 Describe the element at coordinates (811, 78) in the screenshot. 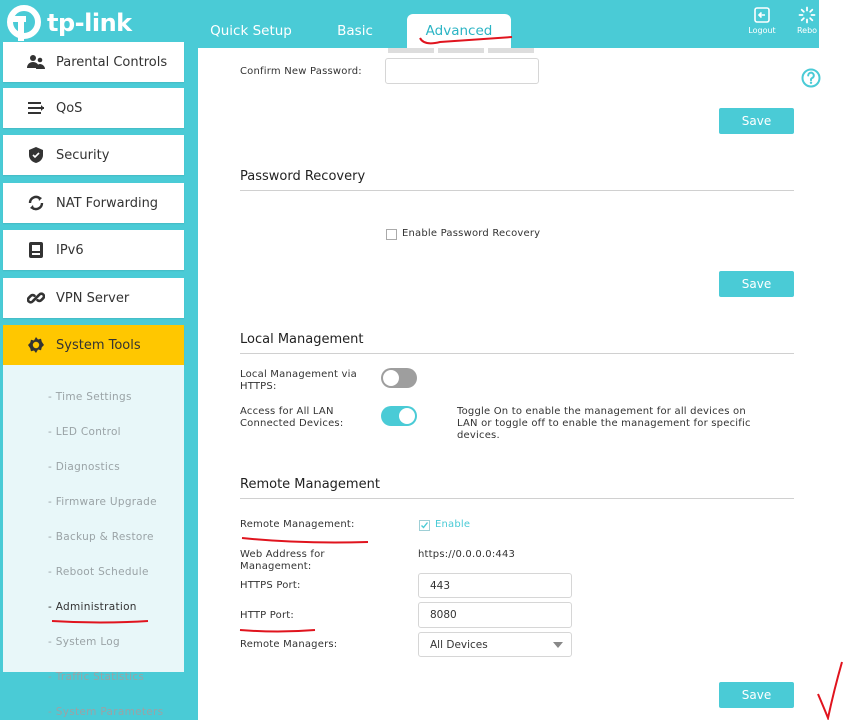

I see `help-icon` at that location.